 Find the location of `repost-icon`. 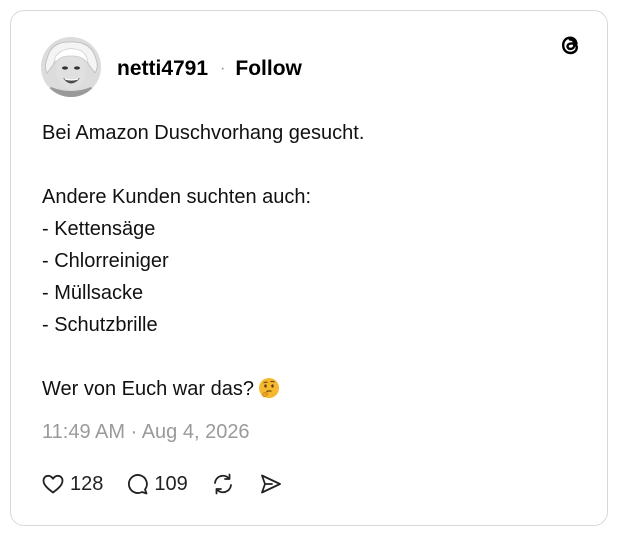

repost-icon is located at coordinates (222, 484).